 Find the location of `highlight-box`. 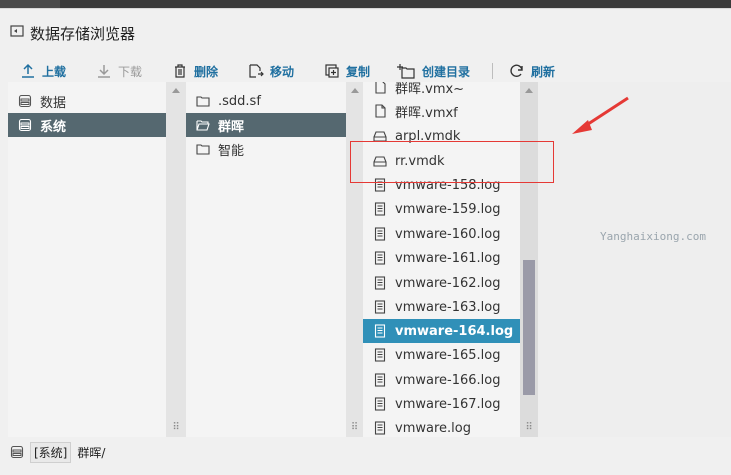

highlight-box is located at coordinates (452, 162).